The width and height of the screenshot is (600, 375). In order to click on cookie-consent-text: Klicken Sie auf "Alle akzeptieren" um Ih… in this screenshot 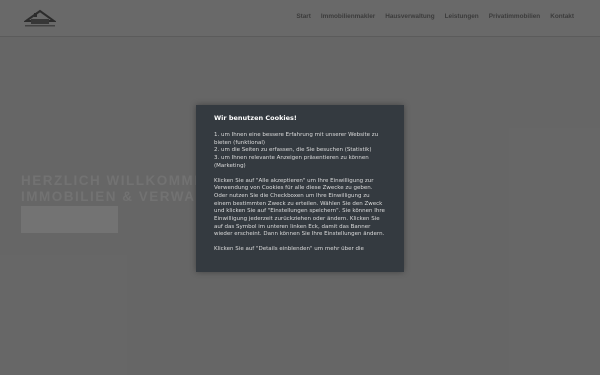, I will do `click(299, 207)`.